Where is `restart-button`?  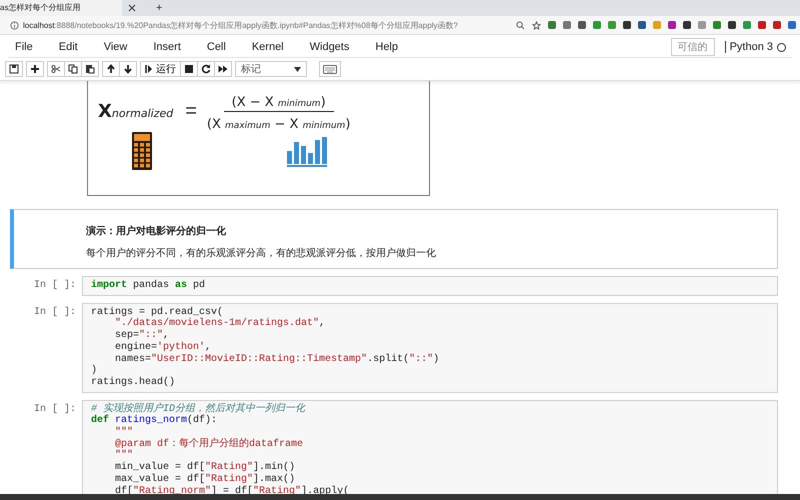
restart-button is located at coordinates (206, 69).